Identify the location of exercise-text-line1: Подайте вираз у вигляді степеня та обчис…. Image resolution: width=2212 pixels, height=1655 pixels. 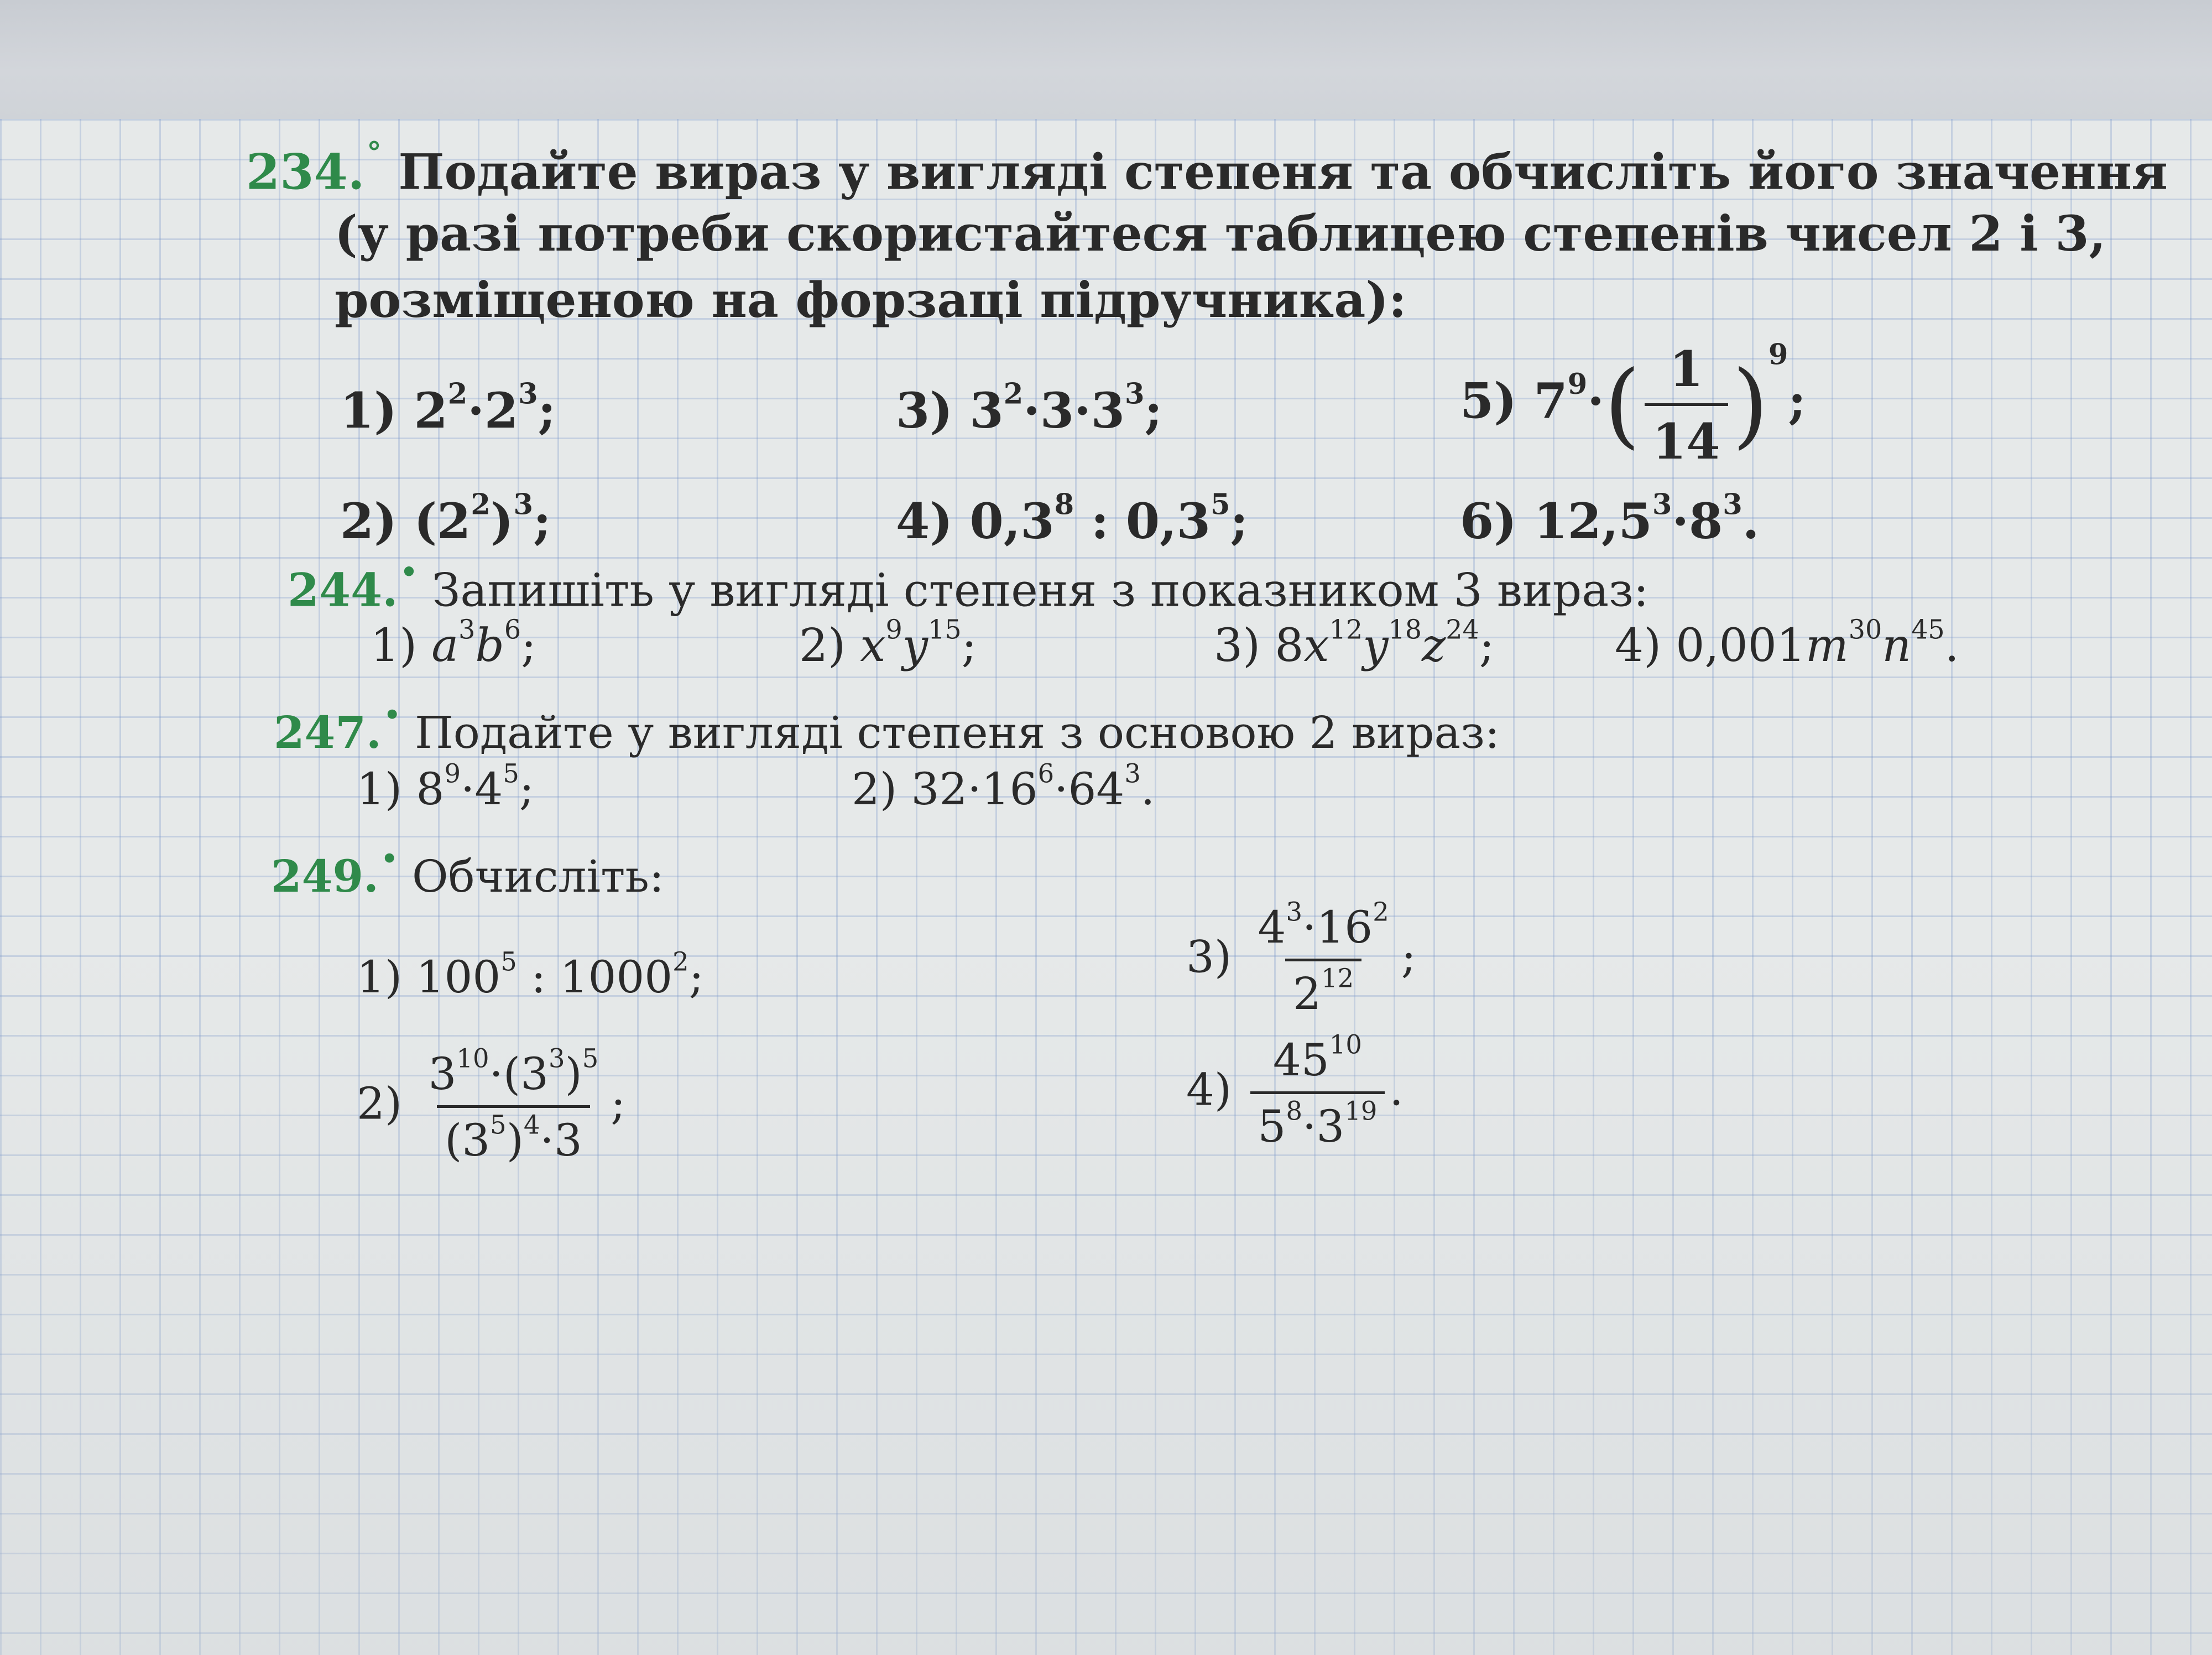
(1283, 172).